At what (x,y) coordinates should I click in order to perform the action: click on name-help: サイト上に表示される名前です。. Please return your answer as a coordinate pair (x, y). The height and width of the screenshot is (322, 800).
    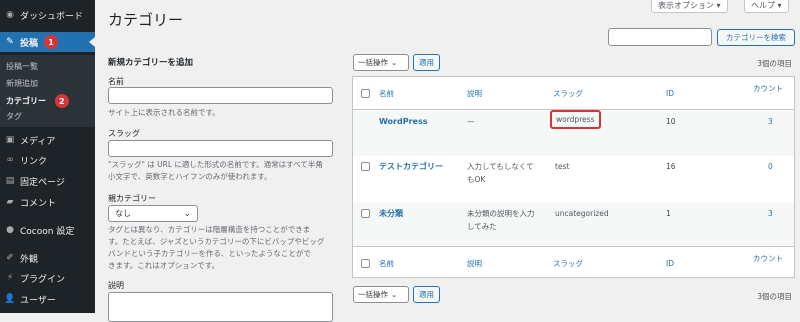
    Looking at the image, I should click on (164, 112).